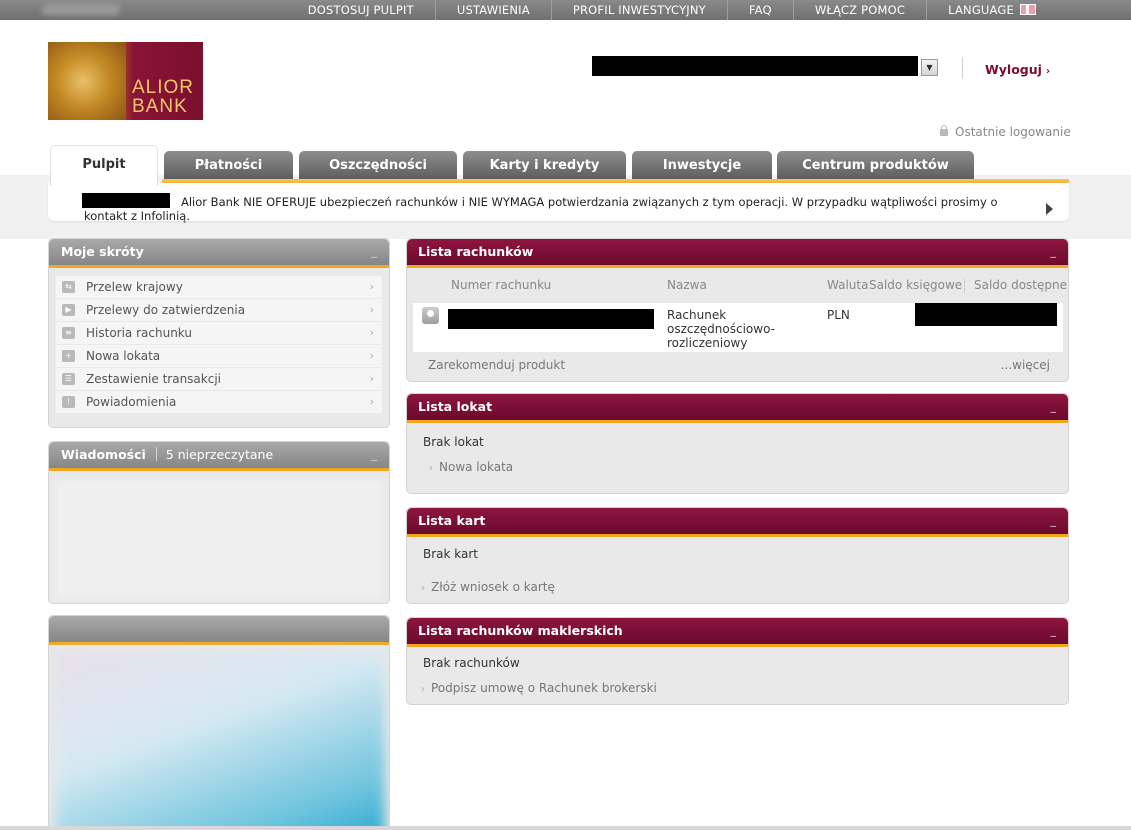  Describe the element at coordinates (702, 165) in the screenshot. I see `tab-inwestycje: Inwestycje` at that location.